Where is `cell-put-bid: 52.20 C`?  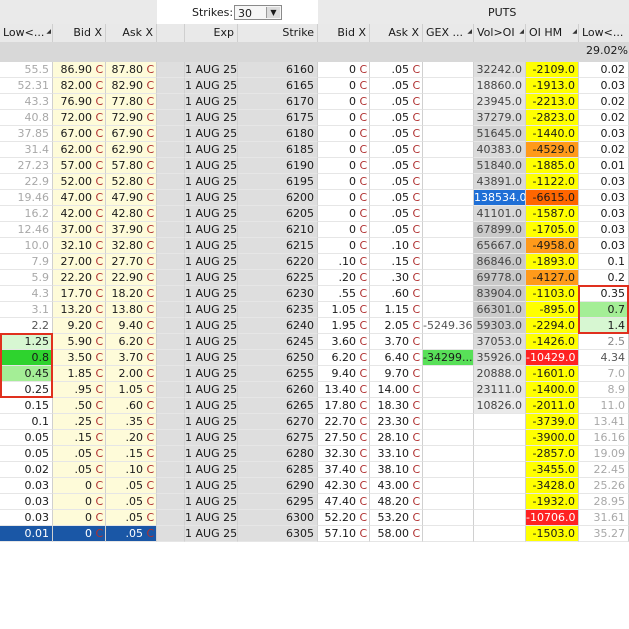
cell-put-bid: 52.20 C is located at coordinates (344, 518).